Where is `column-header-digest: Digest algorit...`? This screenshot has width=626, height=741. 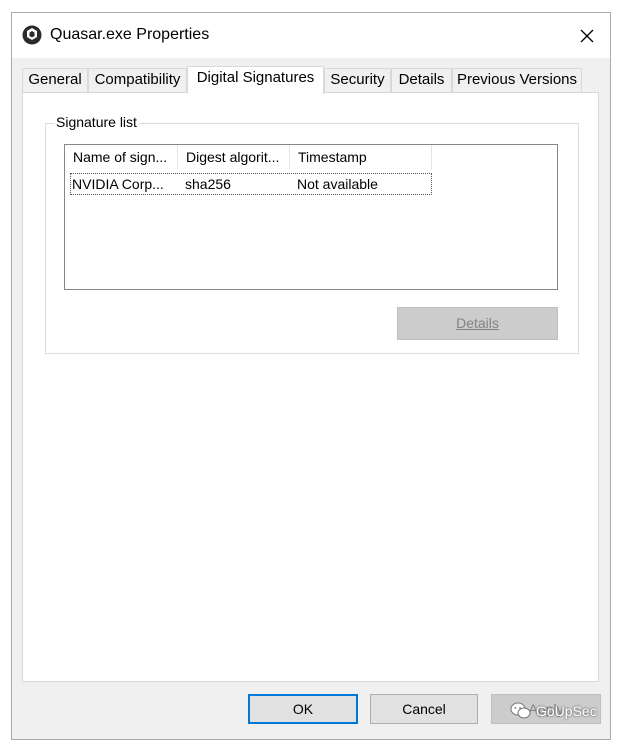
column-header-digest: Digest algorit... is located at coordinates (234, 157).